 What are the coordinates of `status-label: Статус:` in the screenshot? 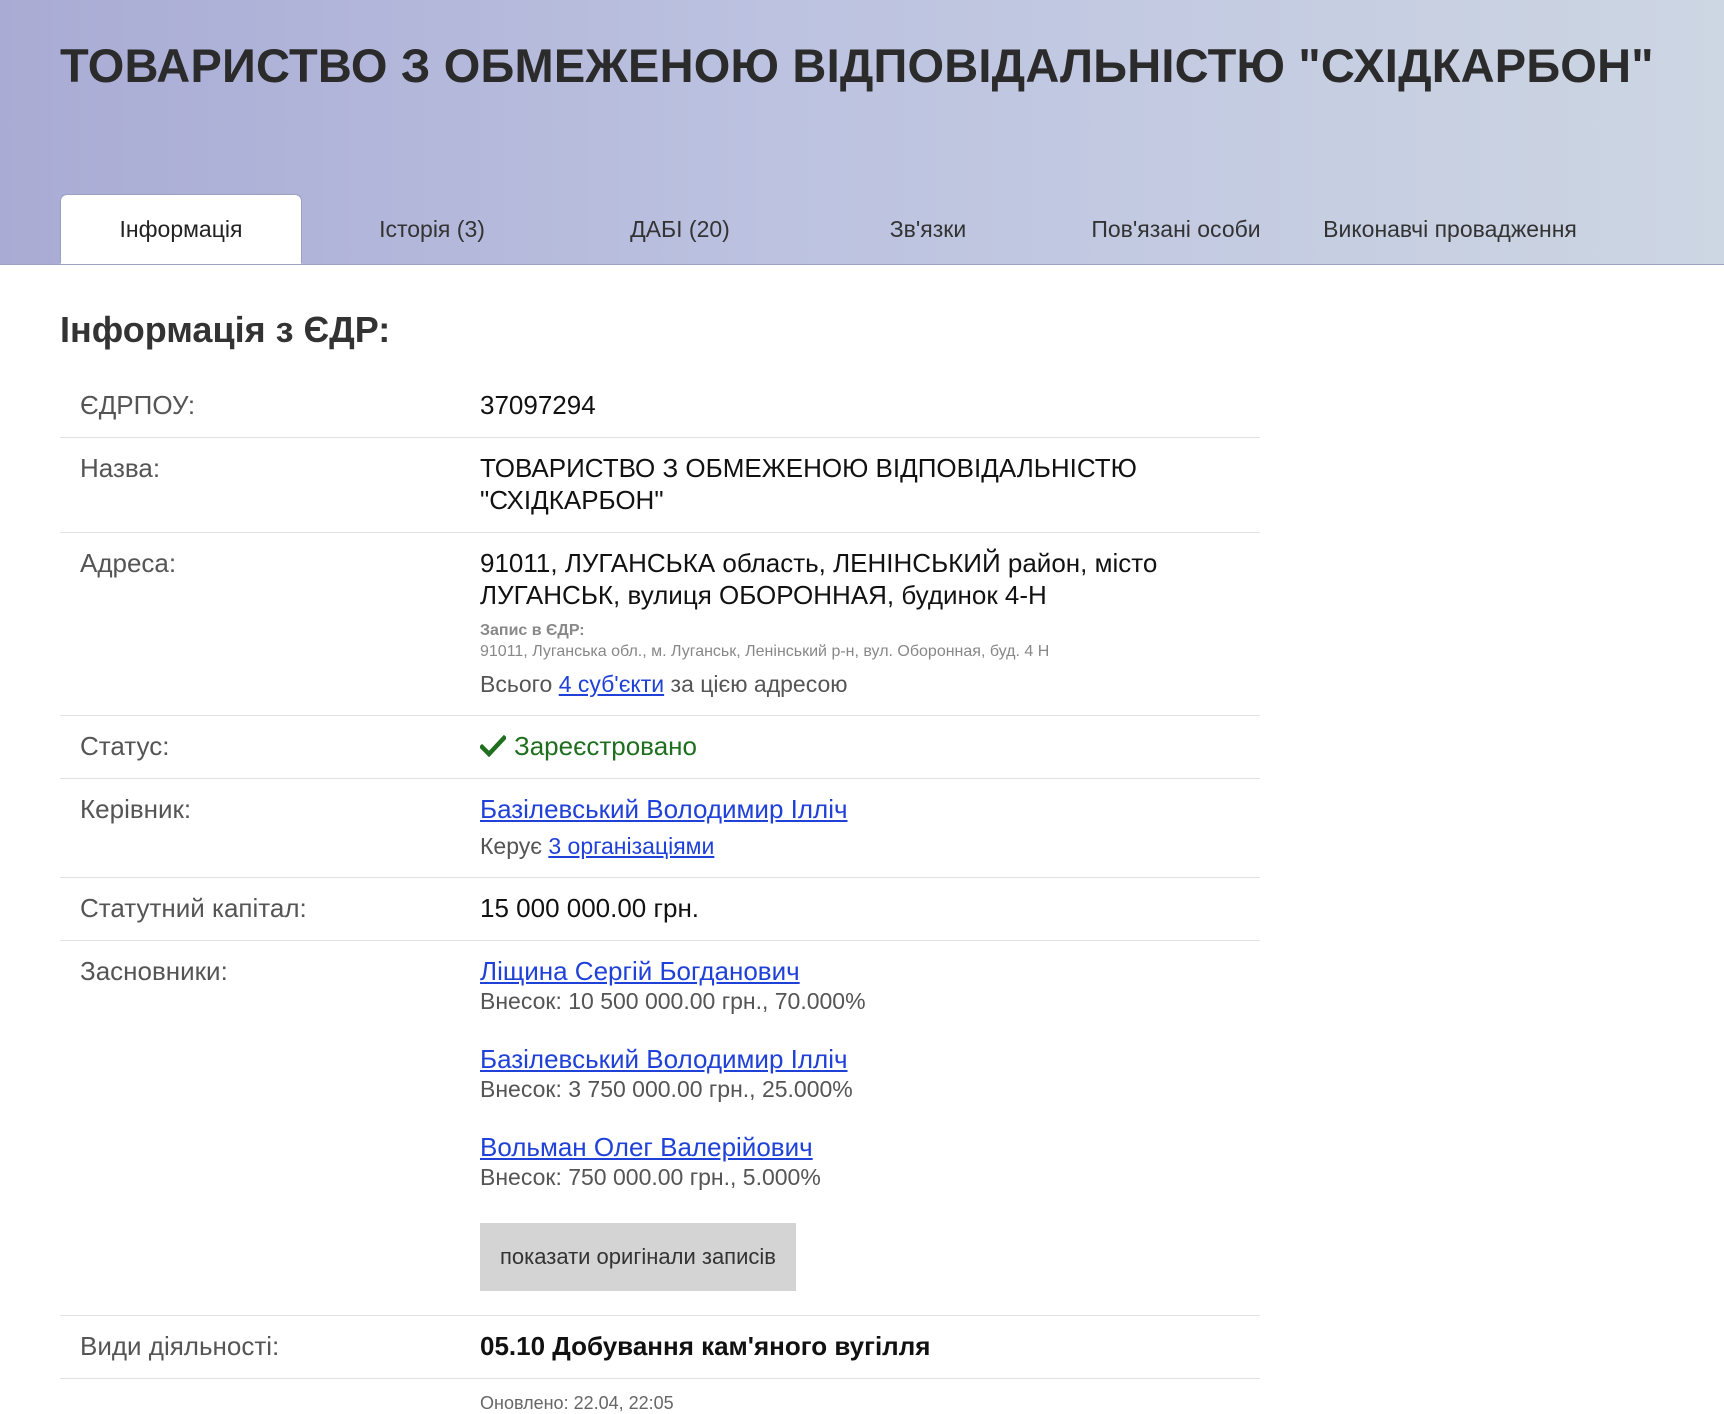 It's located at (270, 747).